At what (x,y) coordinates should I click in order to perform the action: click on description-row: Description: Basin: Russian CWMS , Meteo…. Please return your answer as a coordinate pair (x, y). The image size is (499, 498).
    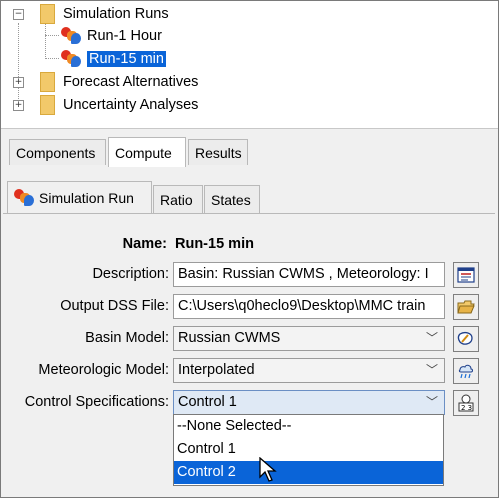
    Looking at the image, I should click on (249, 275).